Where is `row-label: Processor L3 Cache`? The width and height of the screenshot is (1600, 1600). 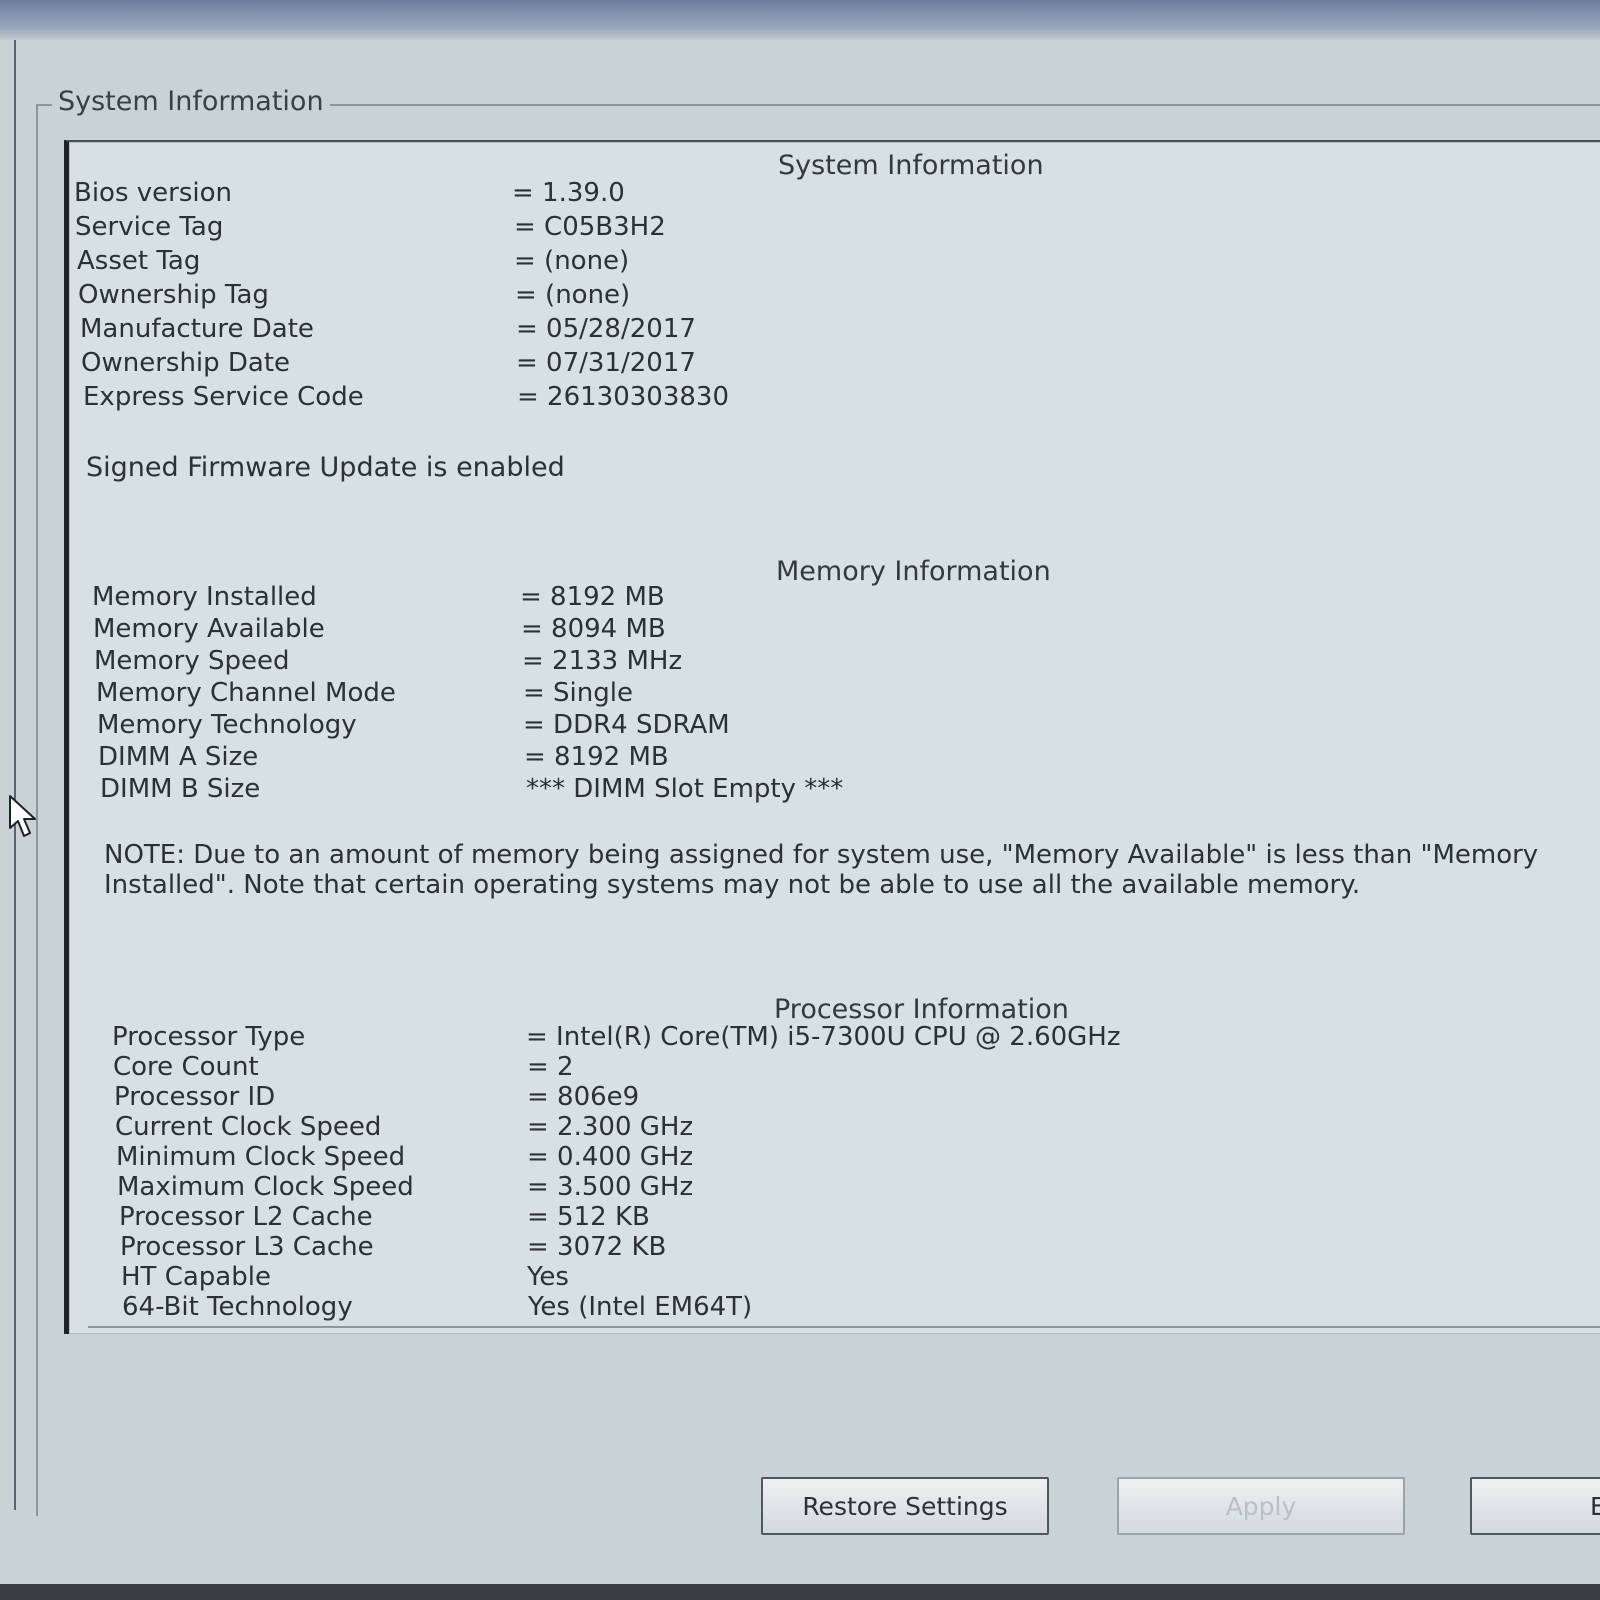 row-label: Processor L3 Cache is located at coordinates (247, 1247).